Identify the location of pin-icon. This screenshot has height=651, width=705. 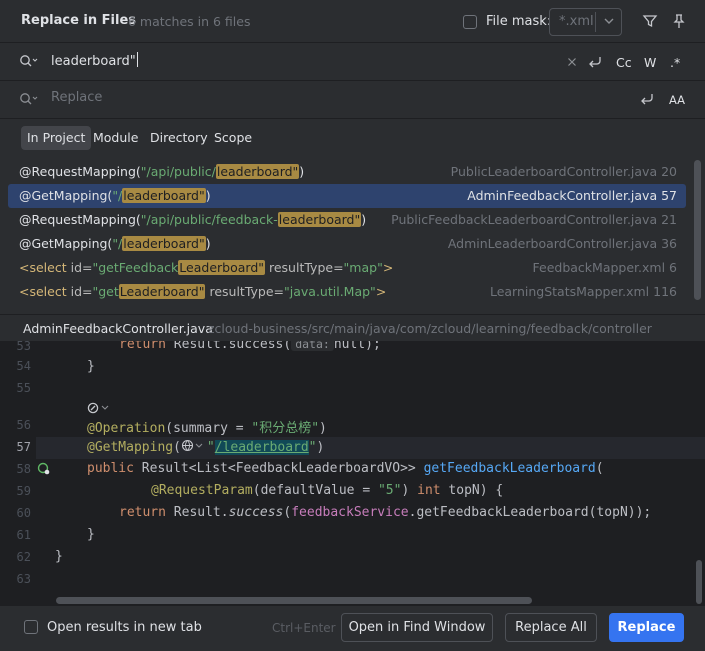
(679, 21).